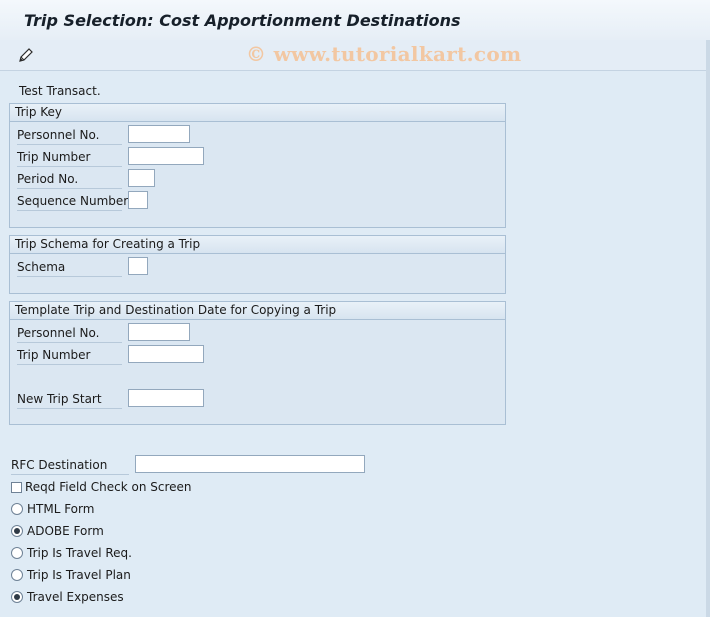 The height and width of the screenshot is (617, 710). Describe the element at coordinates (61, 509) in the screenshot. I see `html-form-label: HTML Form` at that location.